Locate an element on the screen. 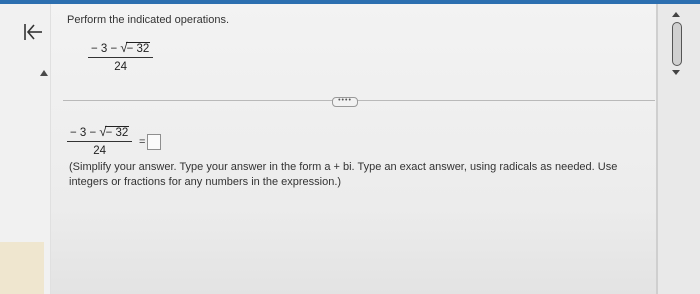  scrollbar-thumb is located at coordinates (677, 44).